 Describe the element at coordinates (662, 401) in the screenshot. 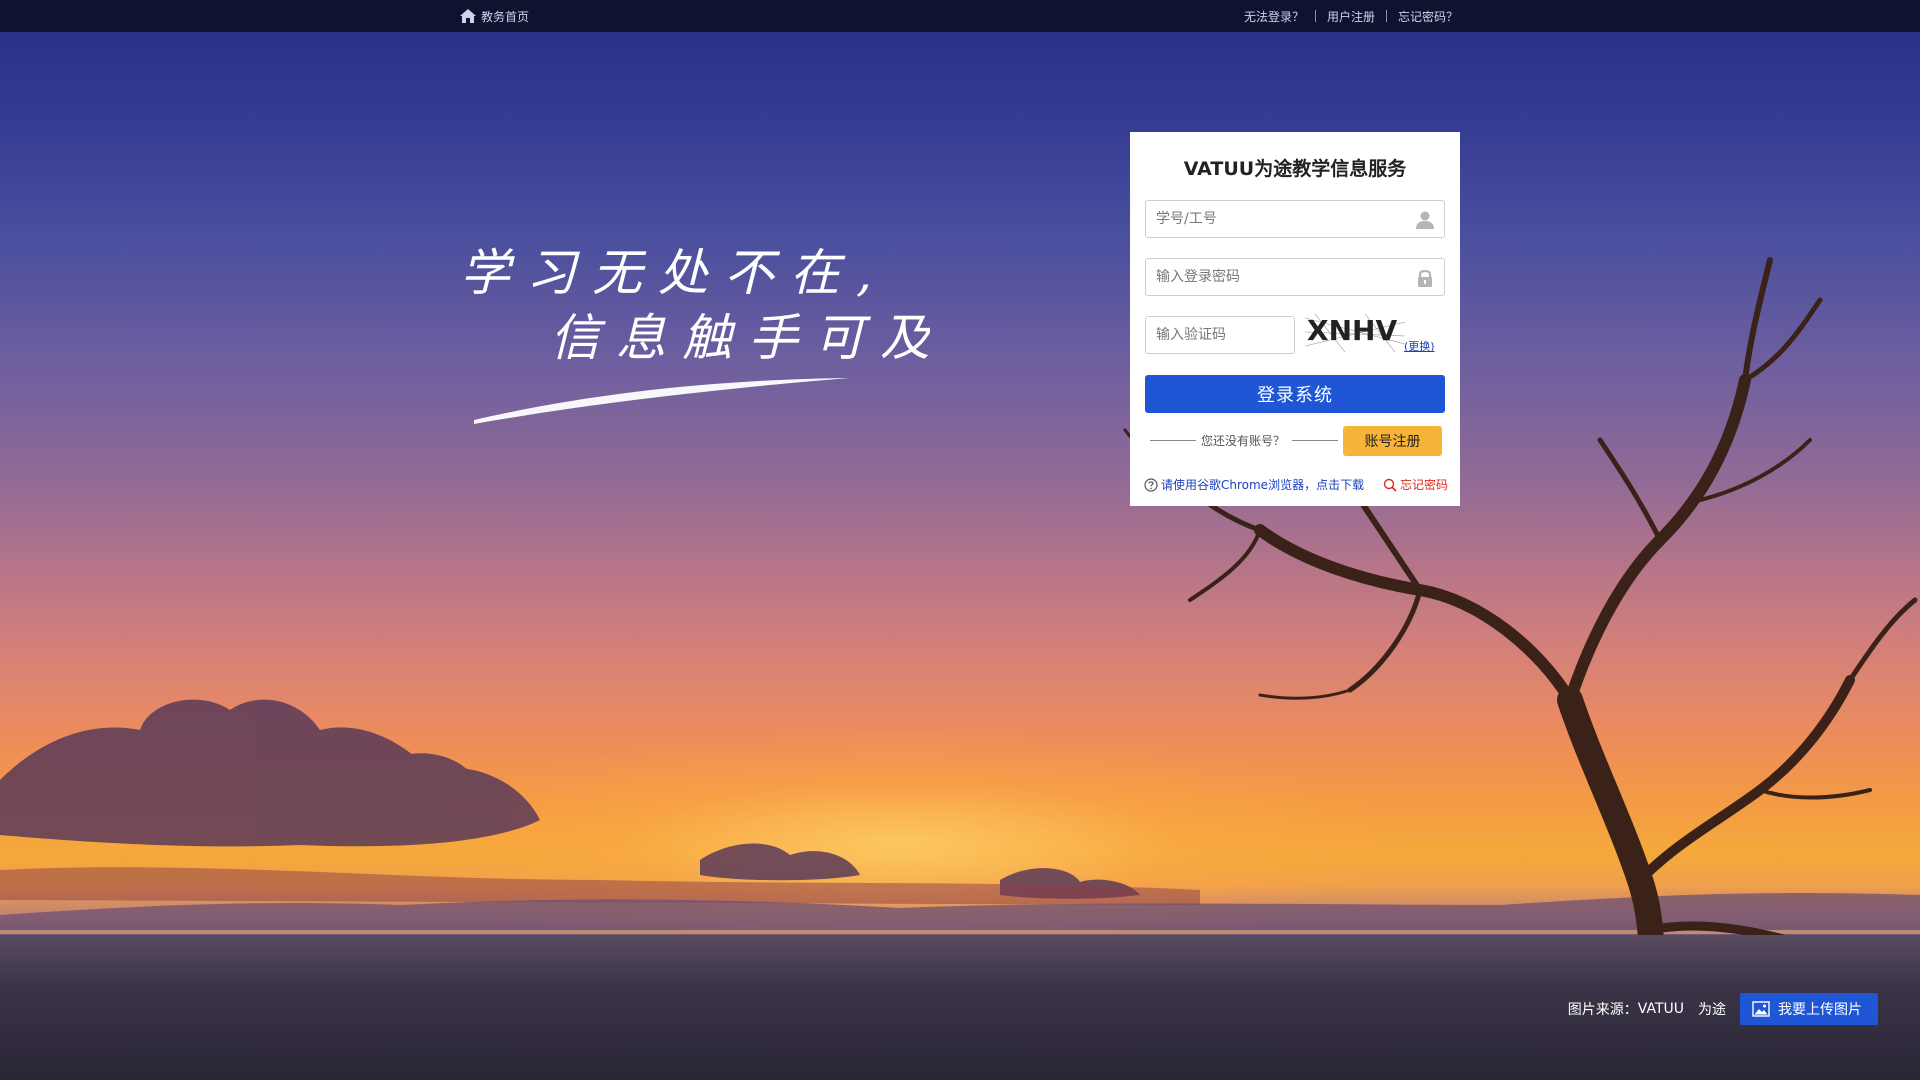

I see `brush-stroke` at that location.